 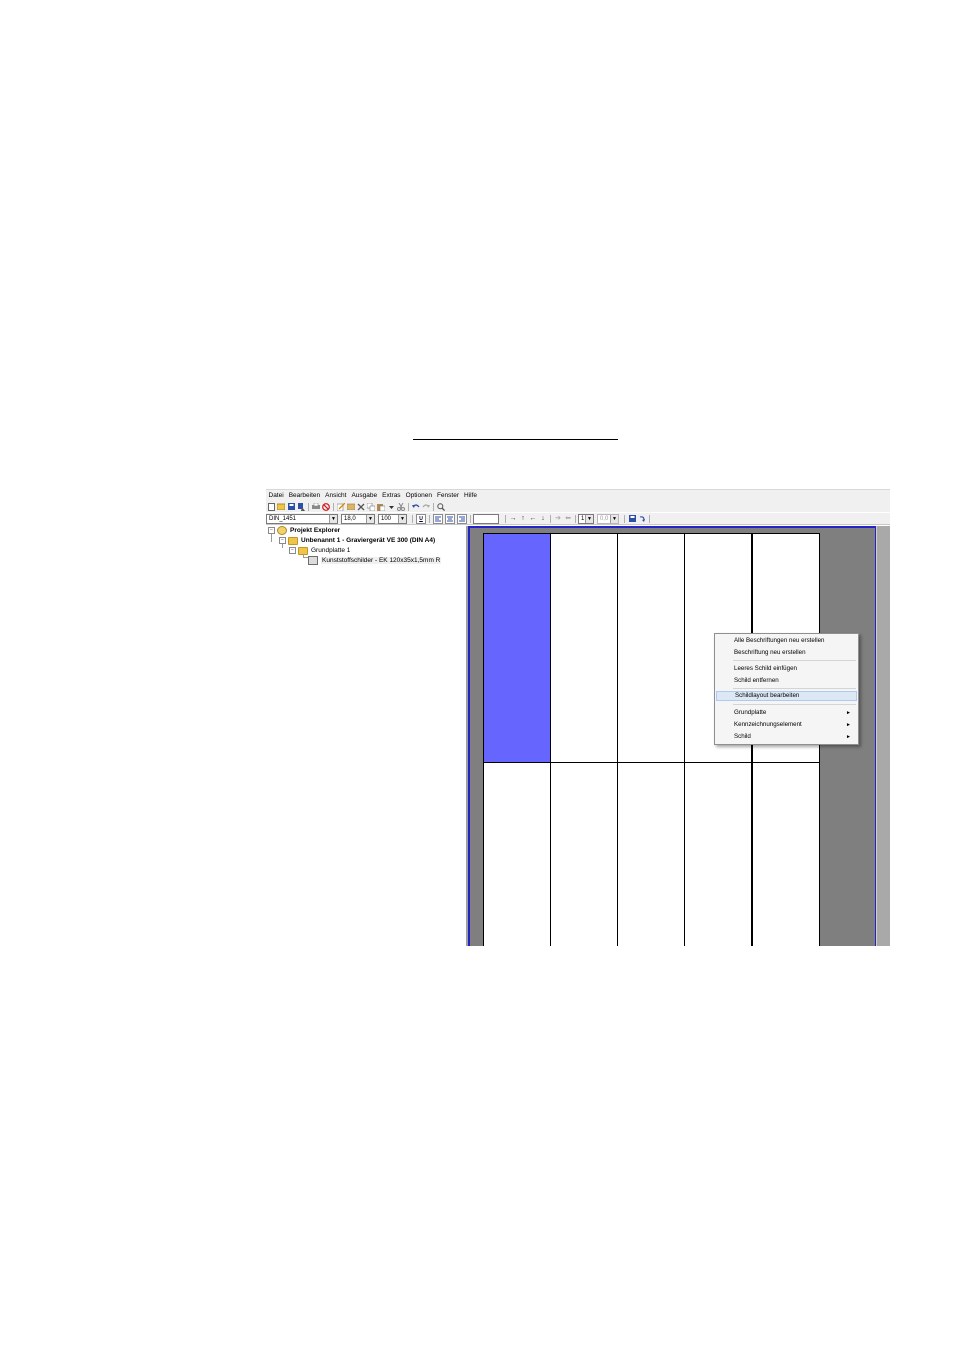 What do you see at coordinates (391, 507) in the screenshot?
I see `dropdown-arrow-icon` at bounding box center [391, 507].